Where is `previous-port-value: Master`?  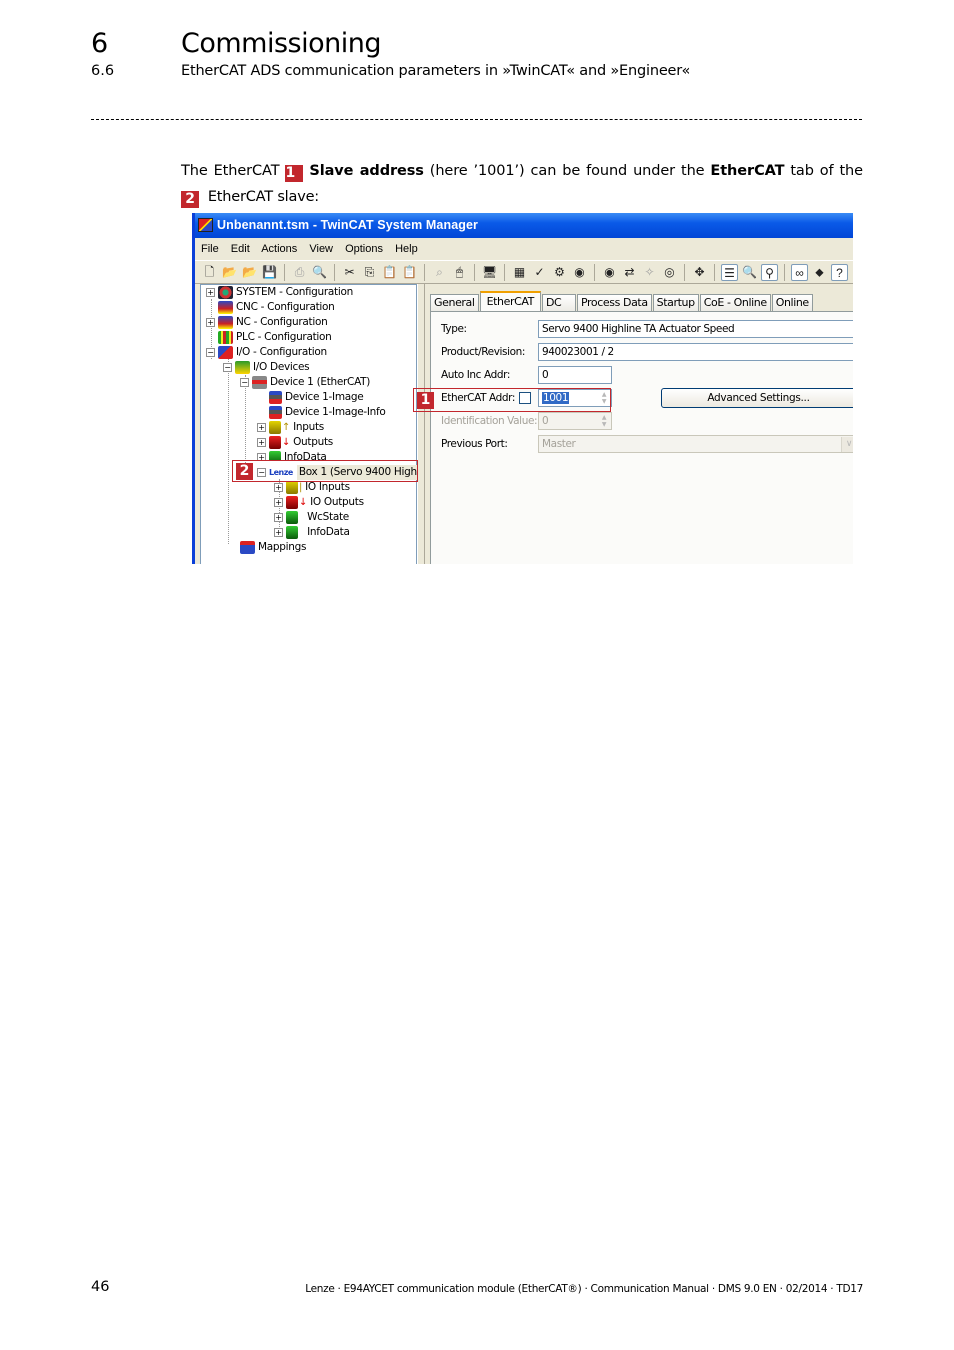 previous-port-value: Master is located at coordinates (559, 444).